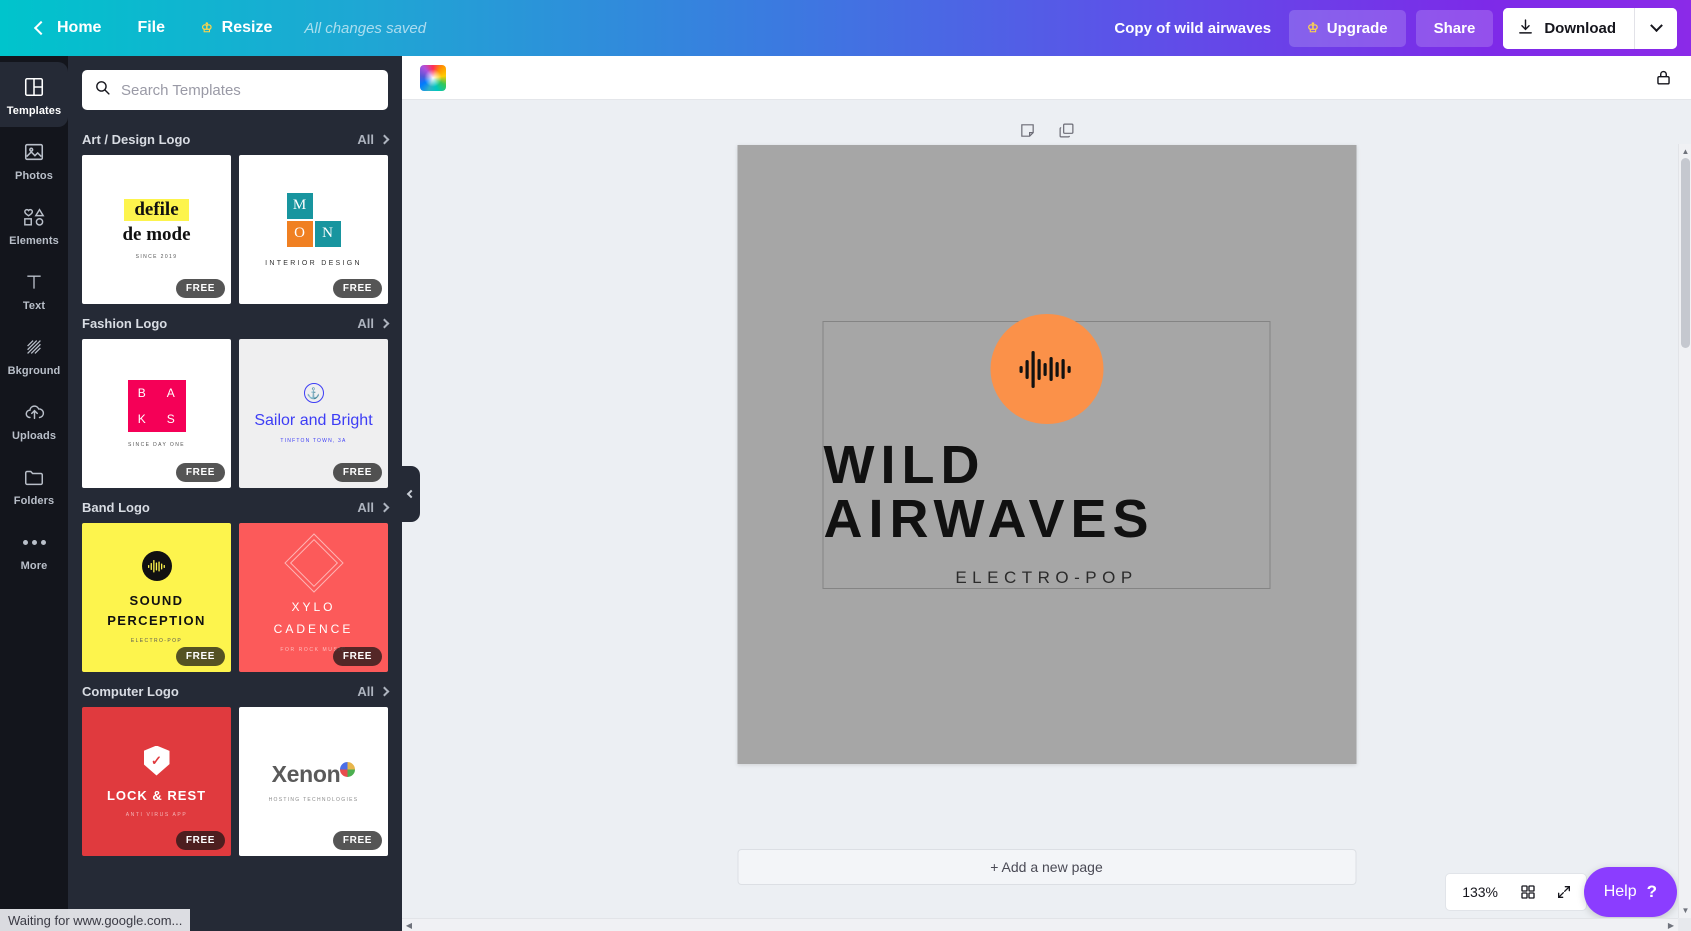  I want to click on baks-letter: S, so click(171, 418).